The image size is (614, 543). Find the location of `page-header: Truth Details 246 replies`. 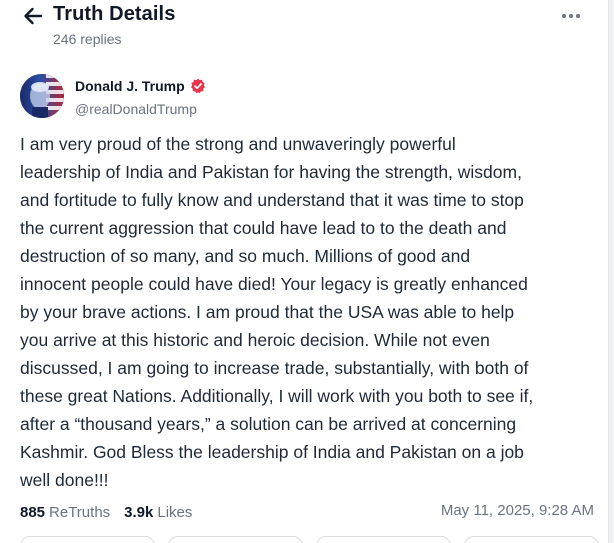

page-header: Truth Details 246 replies is located at coordinates (303, 28).